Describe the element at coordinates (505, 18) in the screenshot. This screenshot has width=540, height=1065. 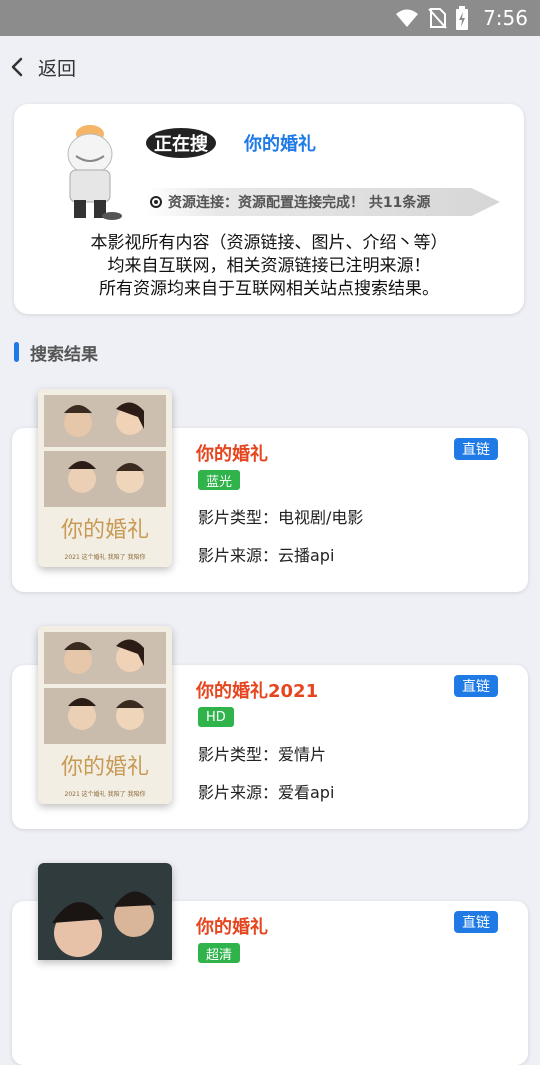
I see `status-time: 7:56` at that location.